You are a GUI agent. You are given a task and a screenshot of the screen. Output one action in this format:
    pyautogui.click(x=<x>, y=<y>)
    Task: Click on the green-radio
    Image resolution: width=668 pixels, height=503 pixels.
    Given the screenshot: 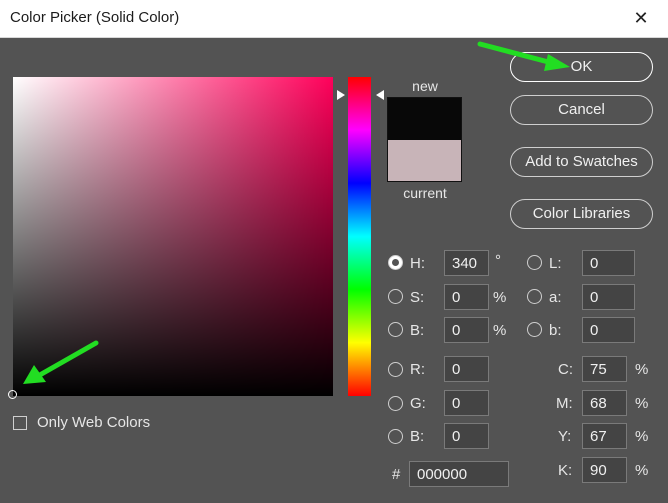 What is the action you would take?
    pyautogui.click(x=395, y=403)
    